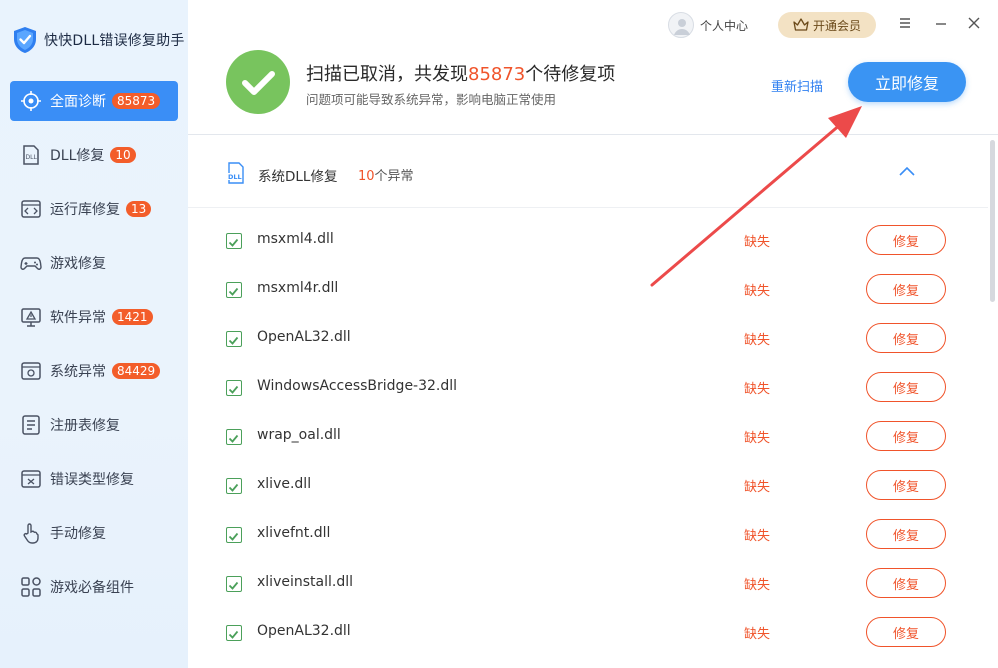 This screenshot has width=998, height=668. Describe the element at coordinates (836, 25) in the screenshot. I see `vip-label: 开通会员` at that location.